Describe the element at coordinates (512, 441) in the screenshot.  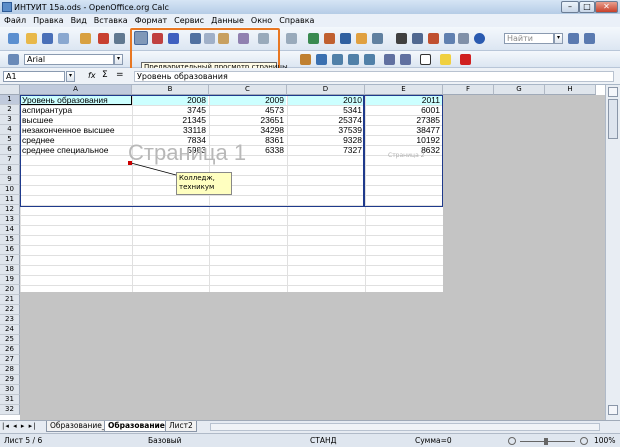
I see `zoom-out-icon` at that location.